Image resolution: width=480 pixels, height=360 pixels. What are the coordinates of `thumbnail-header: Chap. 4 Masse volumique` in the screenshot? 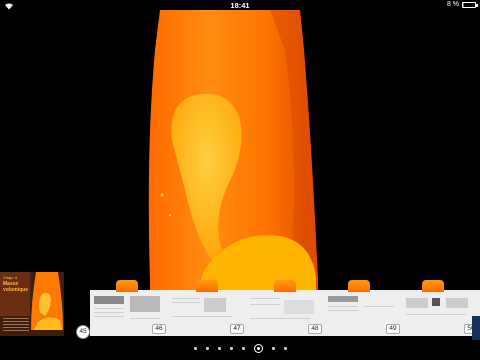 It's located at (15, 294).